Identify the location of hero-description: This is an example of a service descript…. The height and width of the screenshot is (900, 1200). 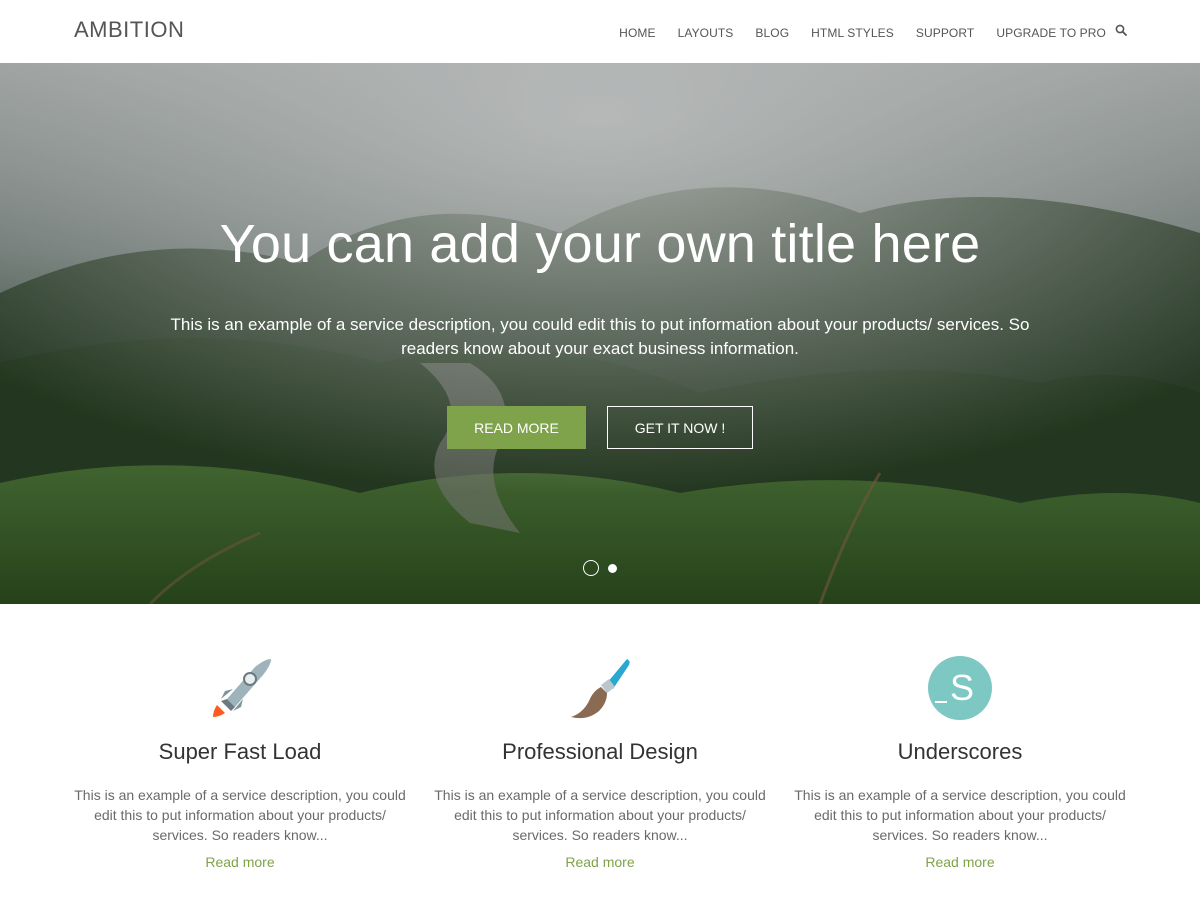
(600, 336).